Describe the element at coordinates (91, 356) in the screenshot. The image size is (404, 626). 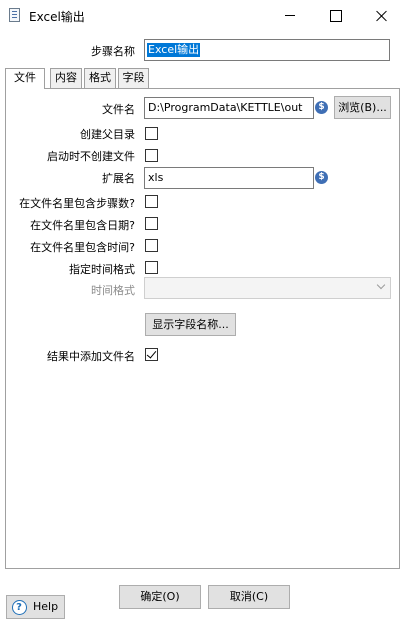
I see `add-to-result-label: 结果中添加文件名` at that location.